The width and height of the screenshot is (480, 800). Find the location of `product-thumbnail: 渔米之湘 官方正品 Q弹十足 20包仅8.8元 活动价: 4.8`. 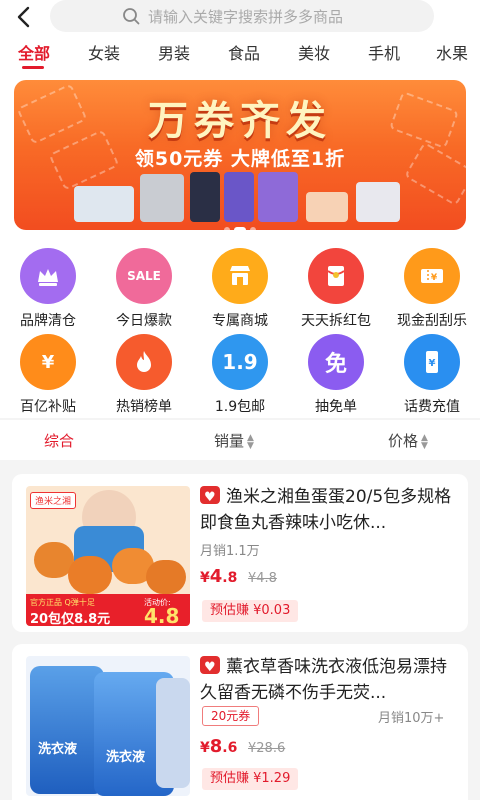

product-thumbnail: 渔米之湘 官方正品 Q弹十足 20包仅8.8元 活动价: 4.8 is located at coordinates (108, 556).